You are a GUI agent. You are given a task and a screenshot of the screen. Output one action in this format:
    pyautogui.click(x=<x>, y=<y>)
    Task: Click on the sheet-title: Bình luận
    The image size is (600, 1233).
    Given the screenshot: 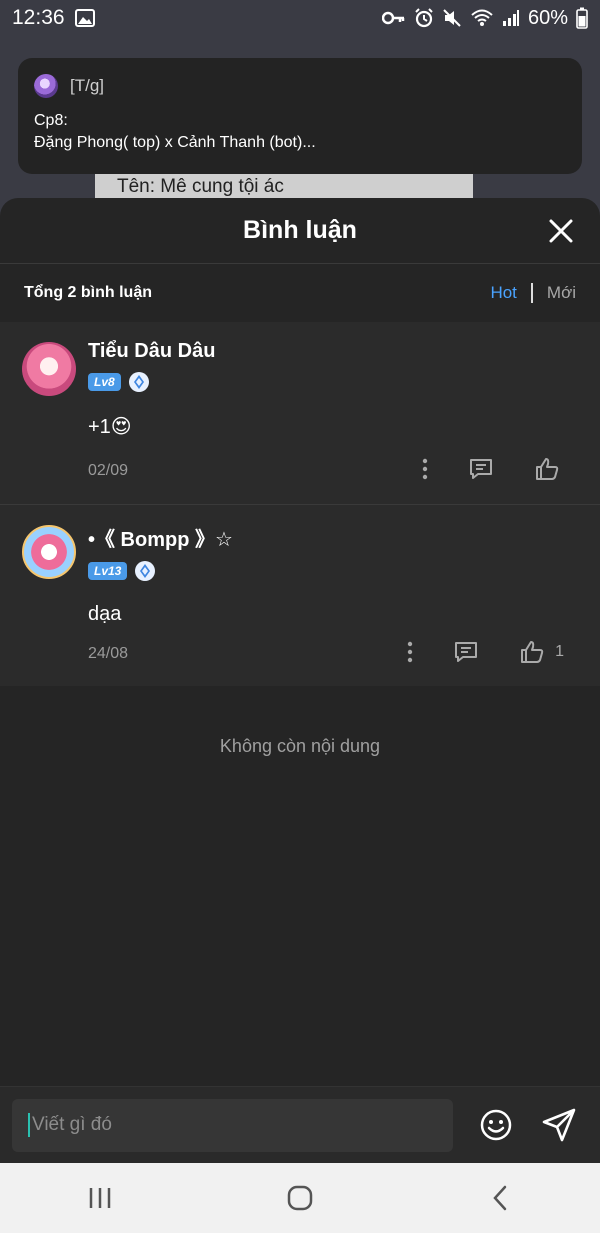 What is the action you would take?
    pyautogui.click(x=300, y=230)
    